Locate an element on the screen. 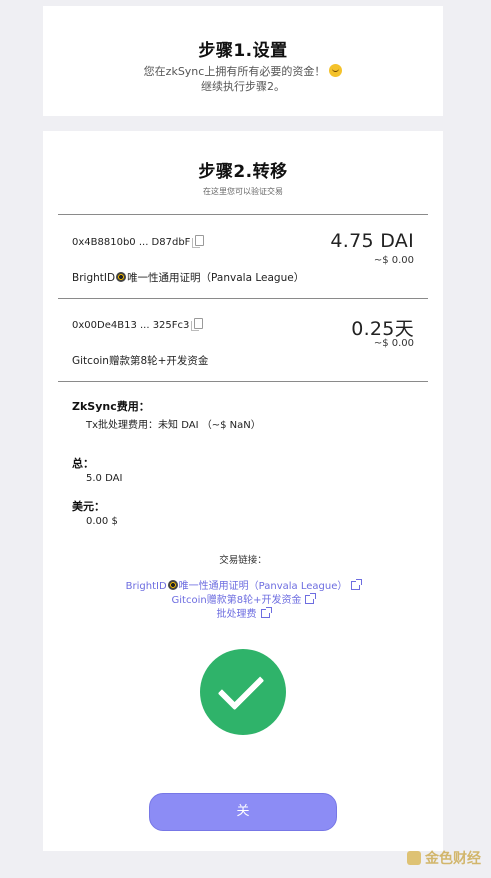 The image size is (491, 878). transfer-description: Gitcoin赠款第8轮+开发资金 is located at coordinates (140, 361).